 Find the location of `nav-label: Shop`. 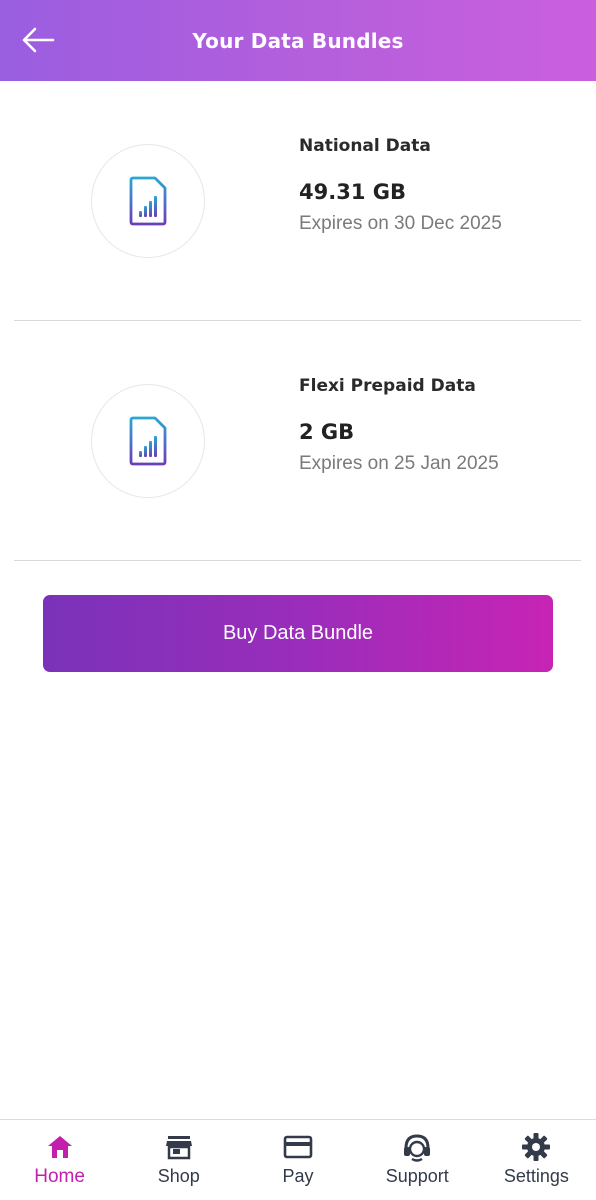

nav-label: Shop is located at coordinates (178, 1176).